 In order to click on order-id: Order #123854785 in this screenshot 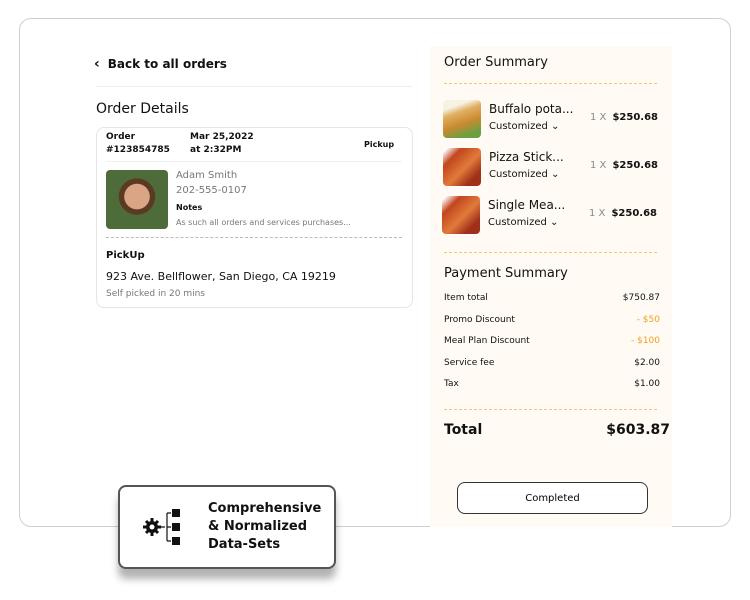, I will do `click(138, 143)`.